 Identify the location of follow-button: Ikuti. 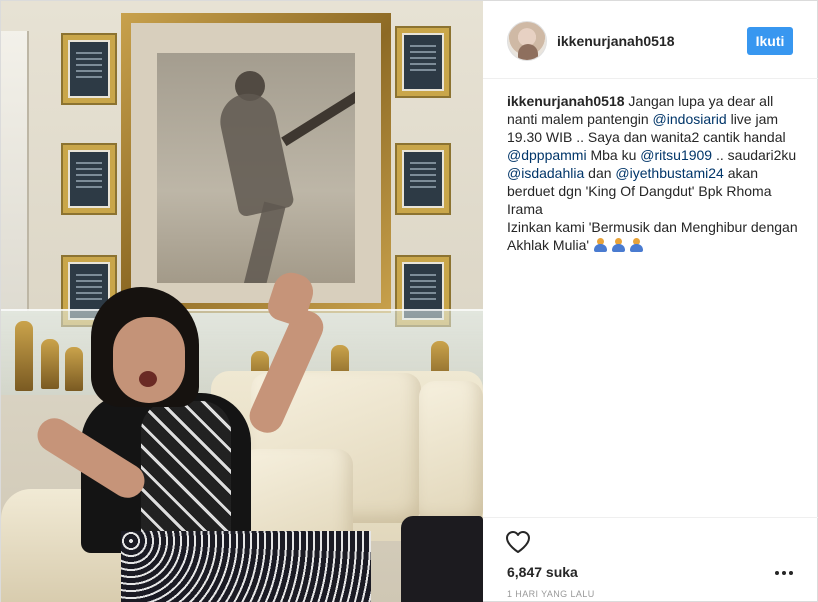
(770, 41).